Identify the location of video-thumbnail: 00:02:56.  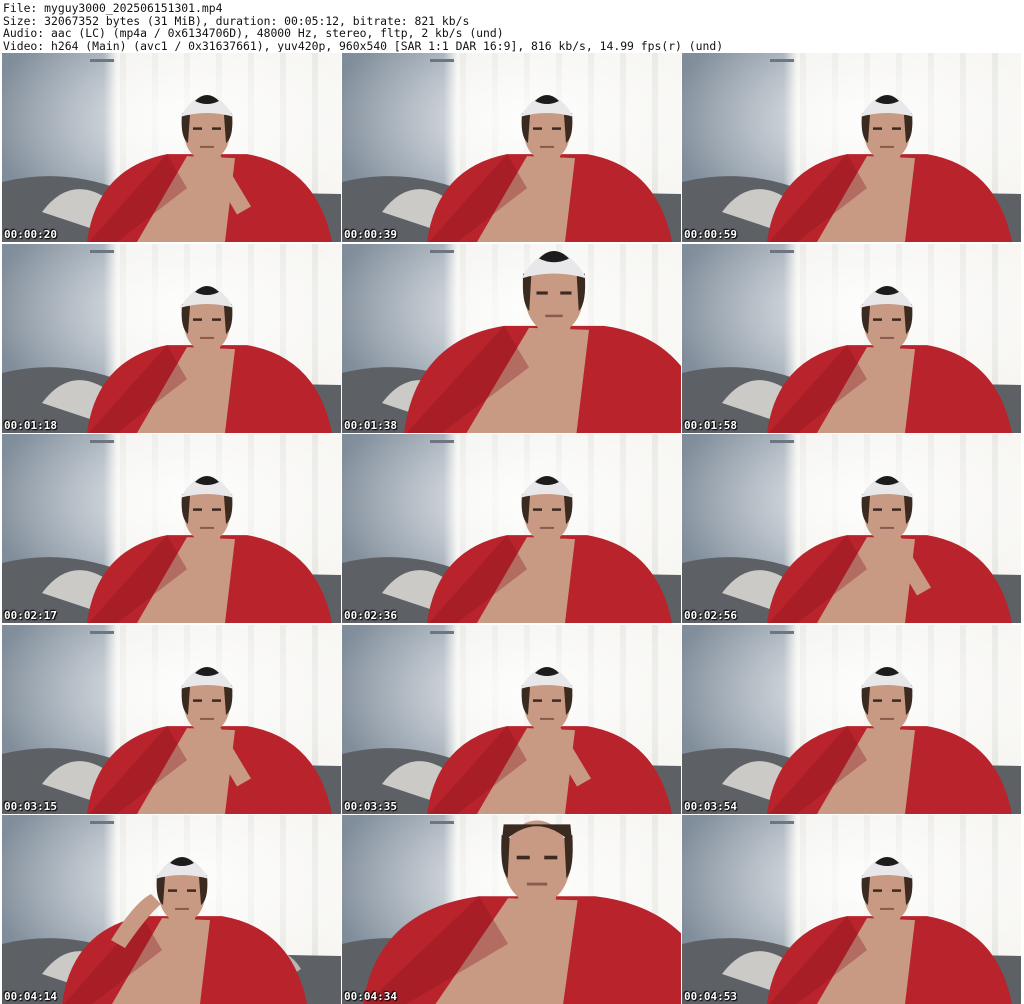
(851, 528).